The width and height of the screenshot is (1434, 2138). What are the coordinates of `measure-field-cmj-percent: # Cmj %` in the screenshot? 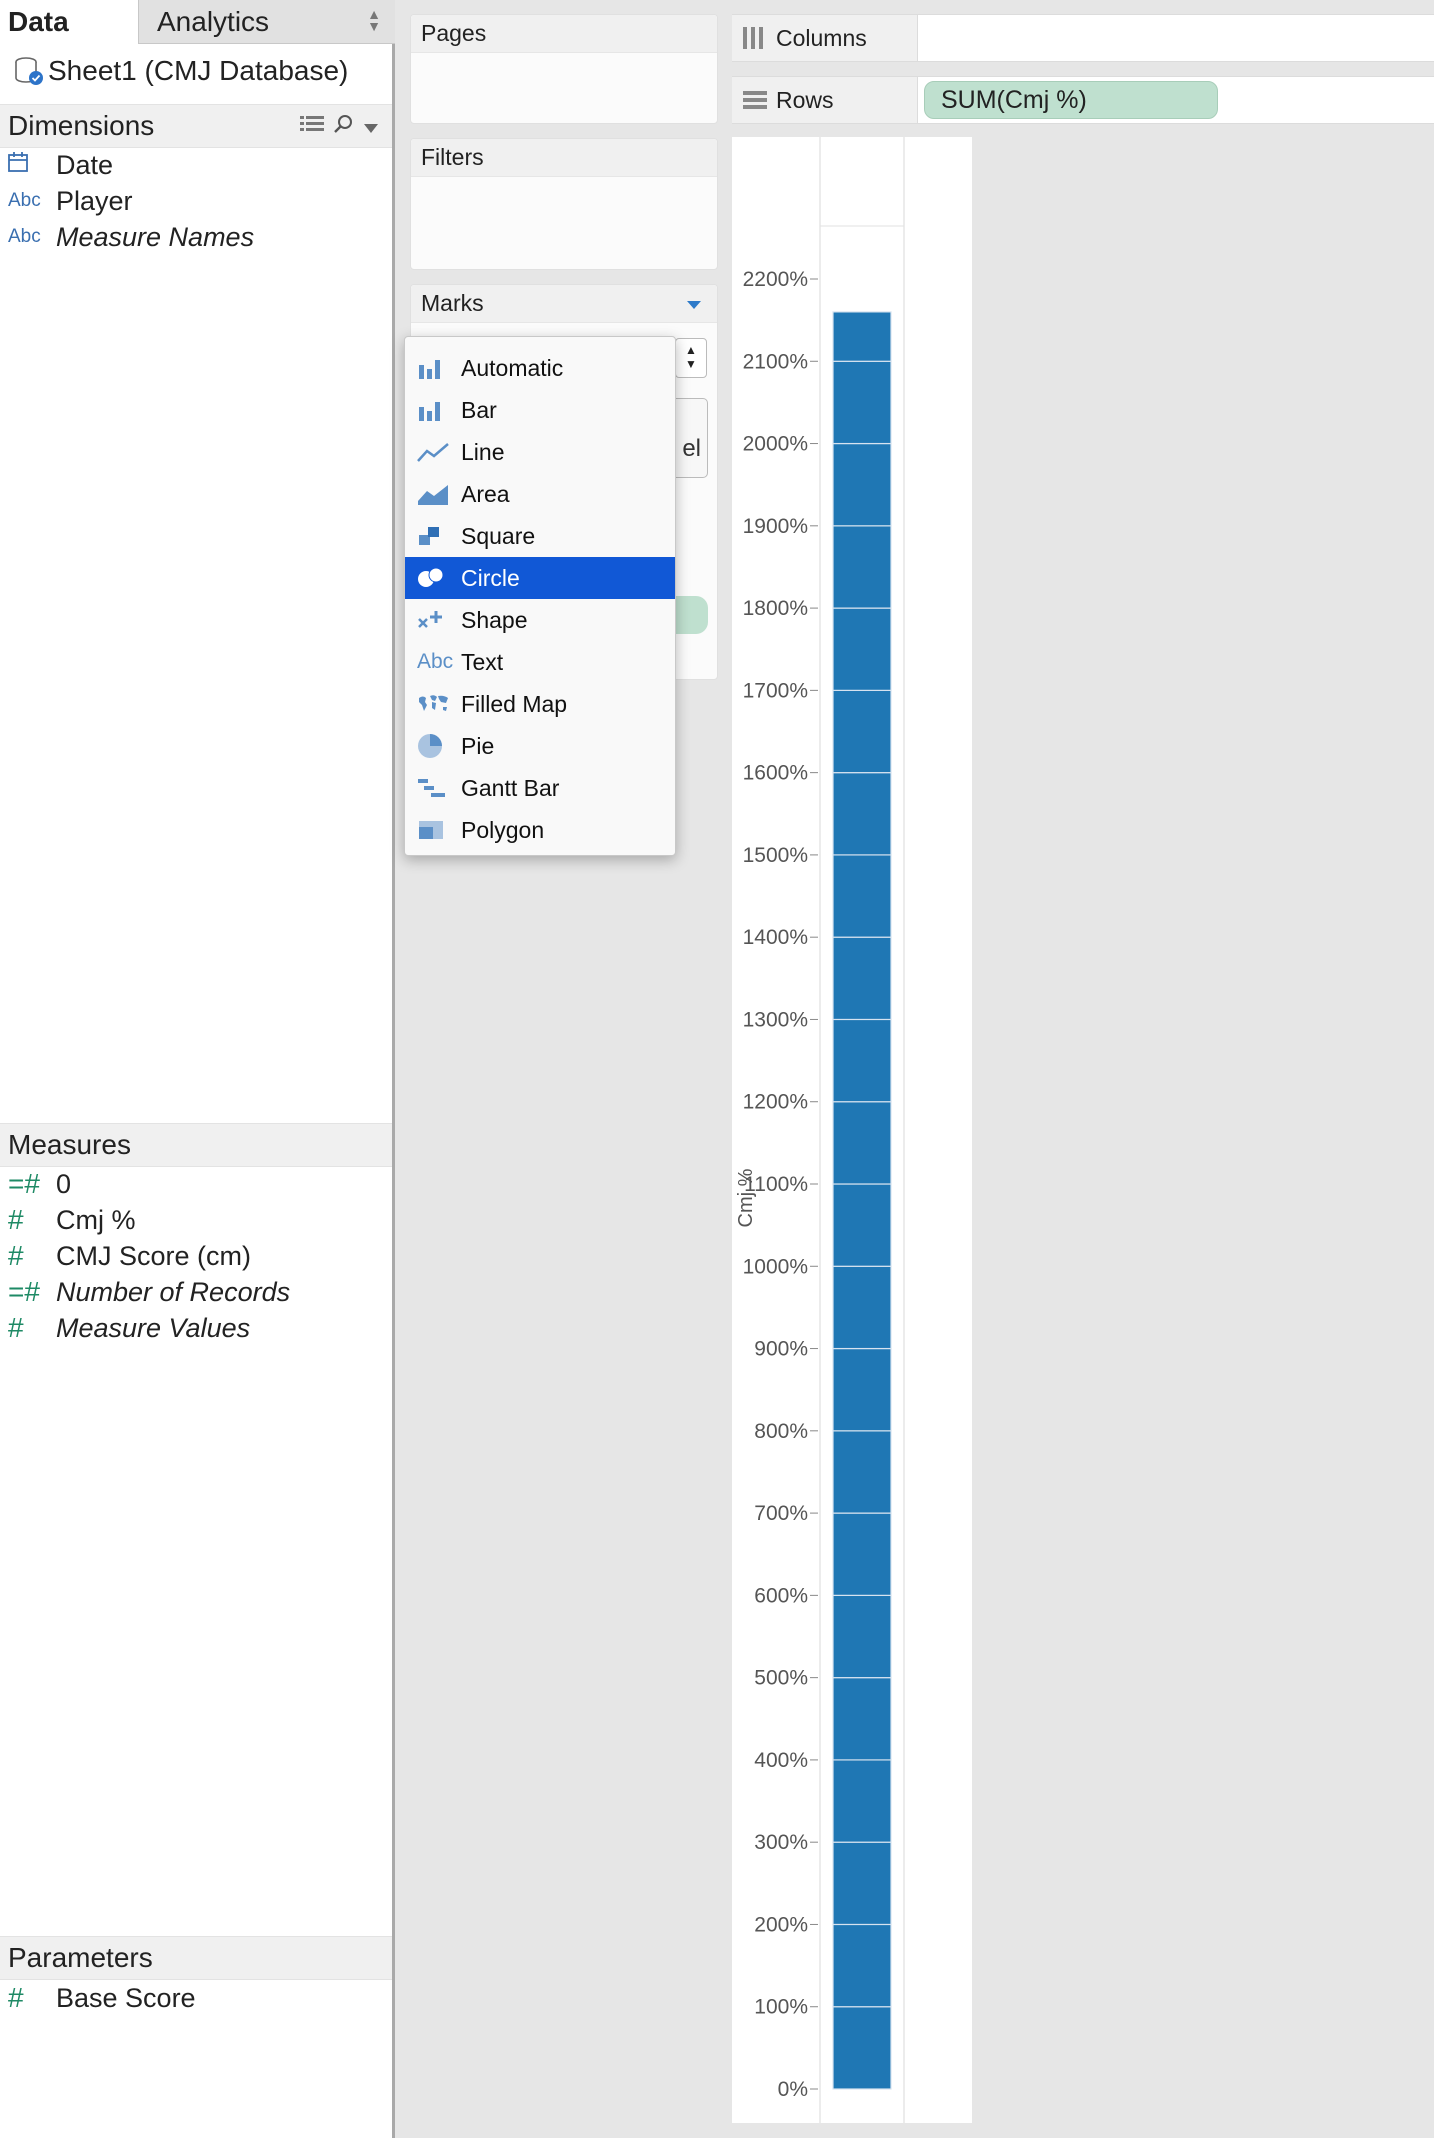 It's located at (68, 1220).